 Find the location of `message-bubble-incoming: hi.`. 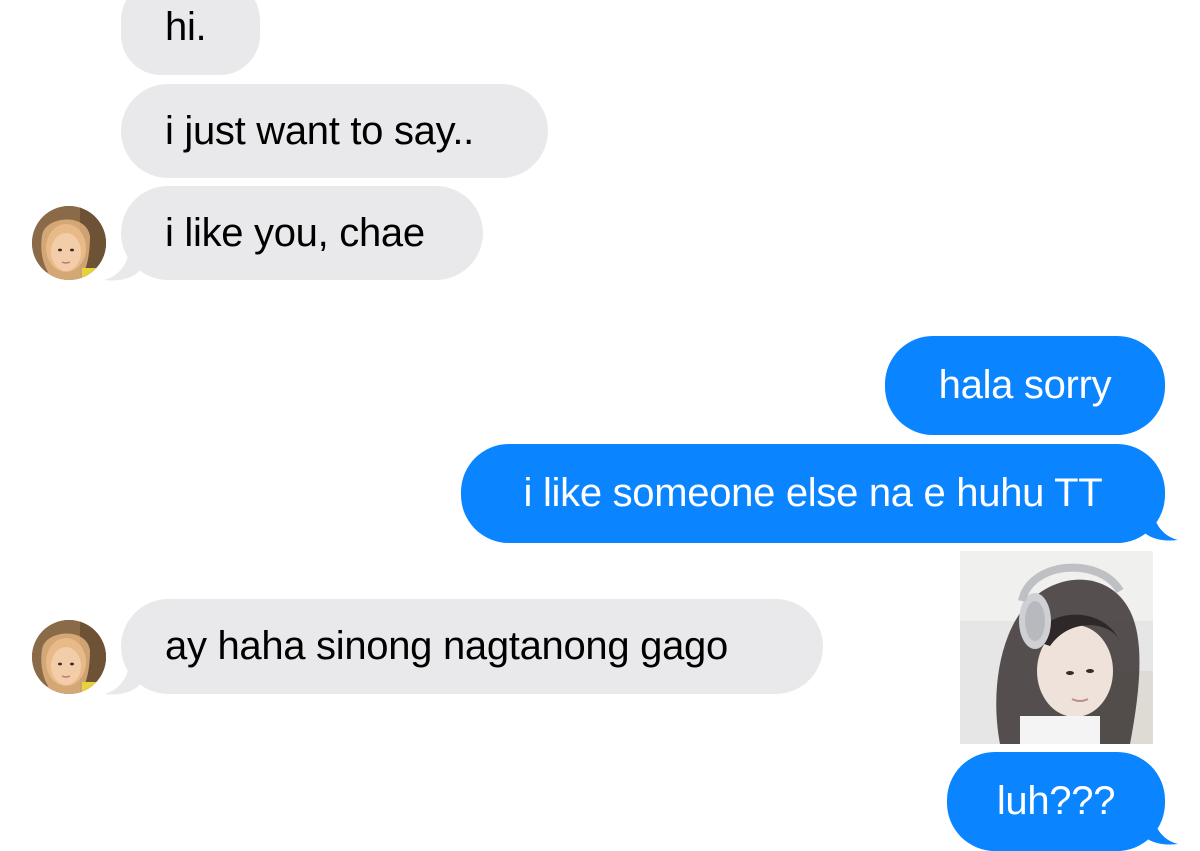

message-bubble-incoming: hi. is located at coordinates (190, 37).